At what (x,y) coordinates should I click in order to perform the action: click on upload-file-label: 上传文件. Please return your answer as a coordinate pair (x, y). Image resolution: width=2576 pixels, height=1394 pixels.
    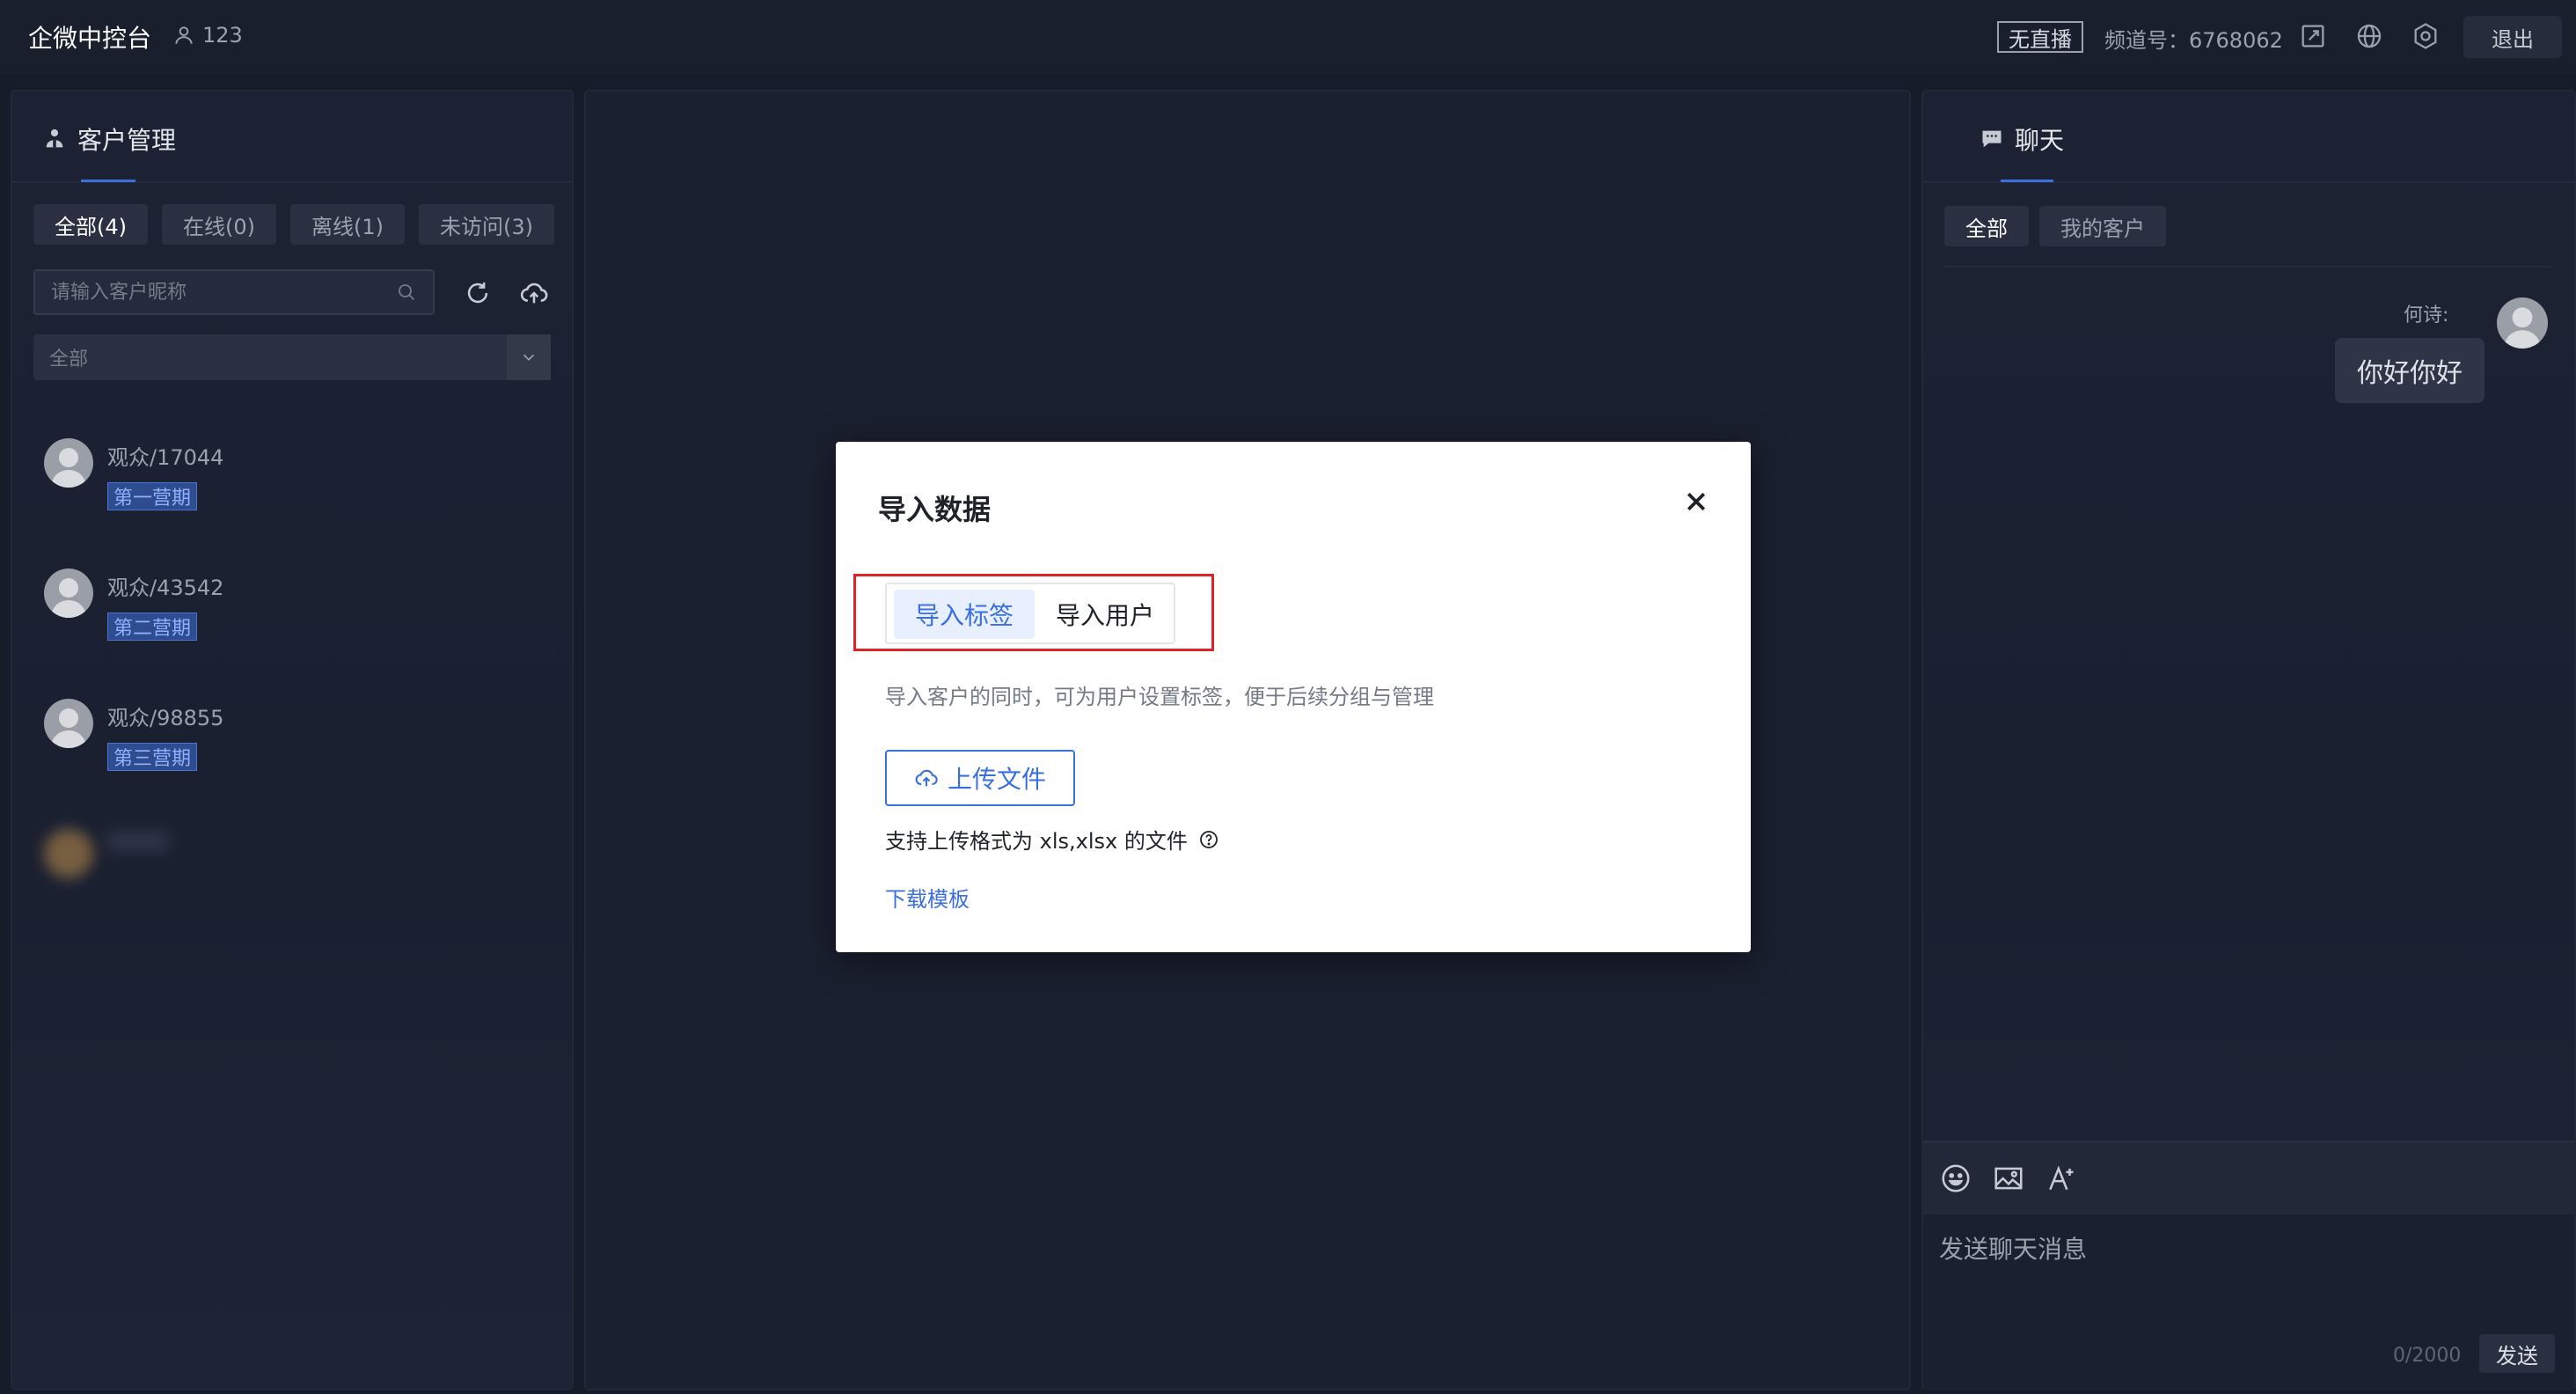
    Looking at the image, I should click on (996, 779).